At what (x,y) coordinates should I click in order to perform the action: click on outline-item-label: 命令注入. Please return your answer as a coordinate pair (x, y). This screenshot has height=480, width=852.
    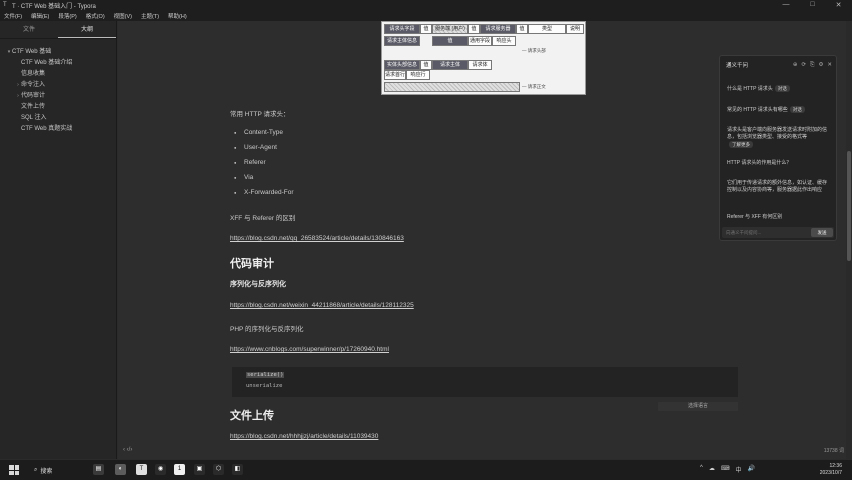
    Looking at the image, I should click on (33, 85).